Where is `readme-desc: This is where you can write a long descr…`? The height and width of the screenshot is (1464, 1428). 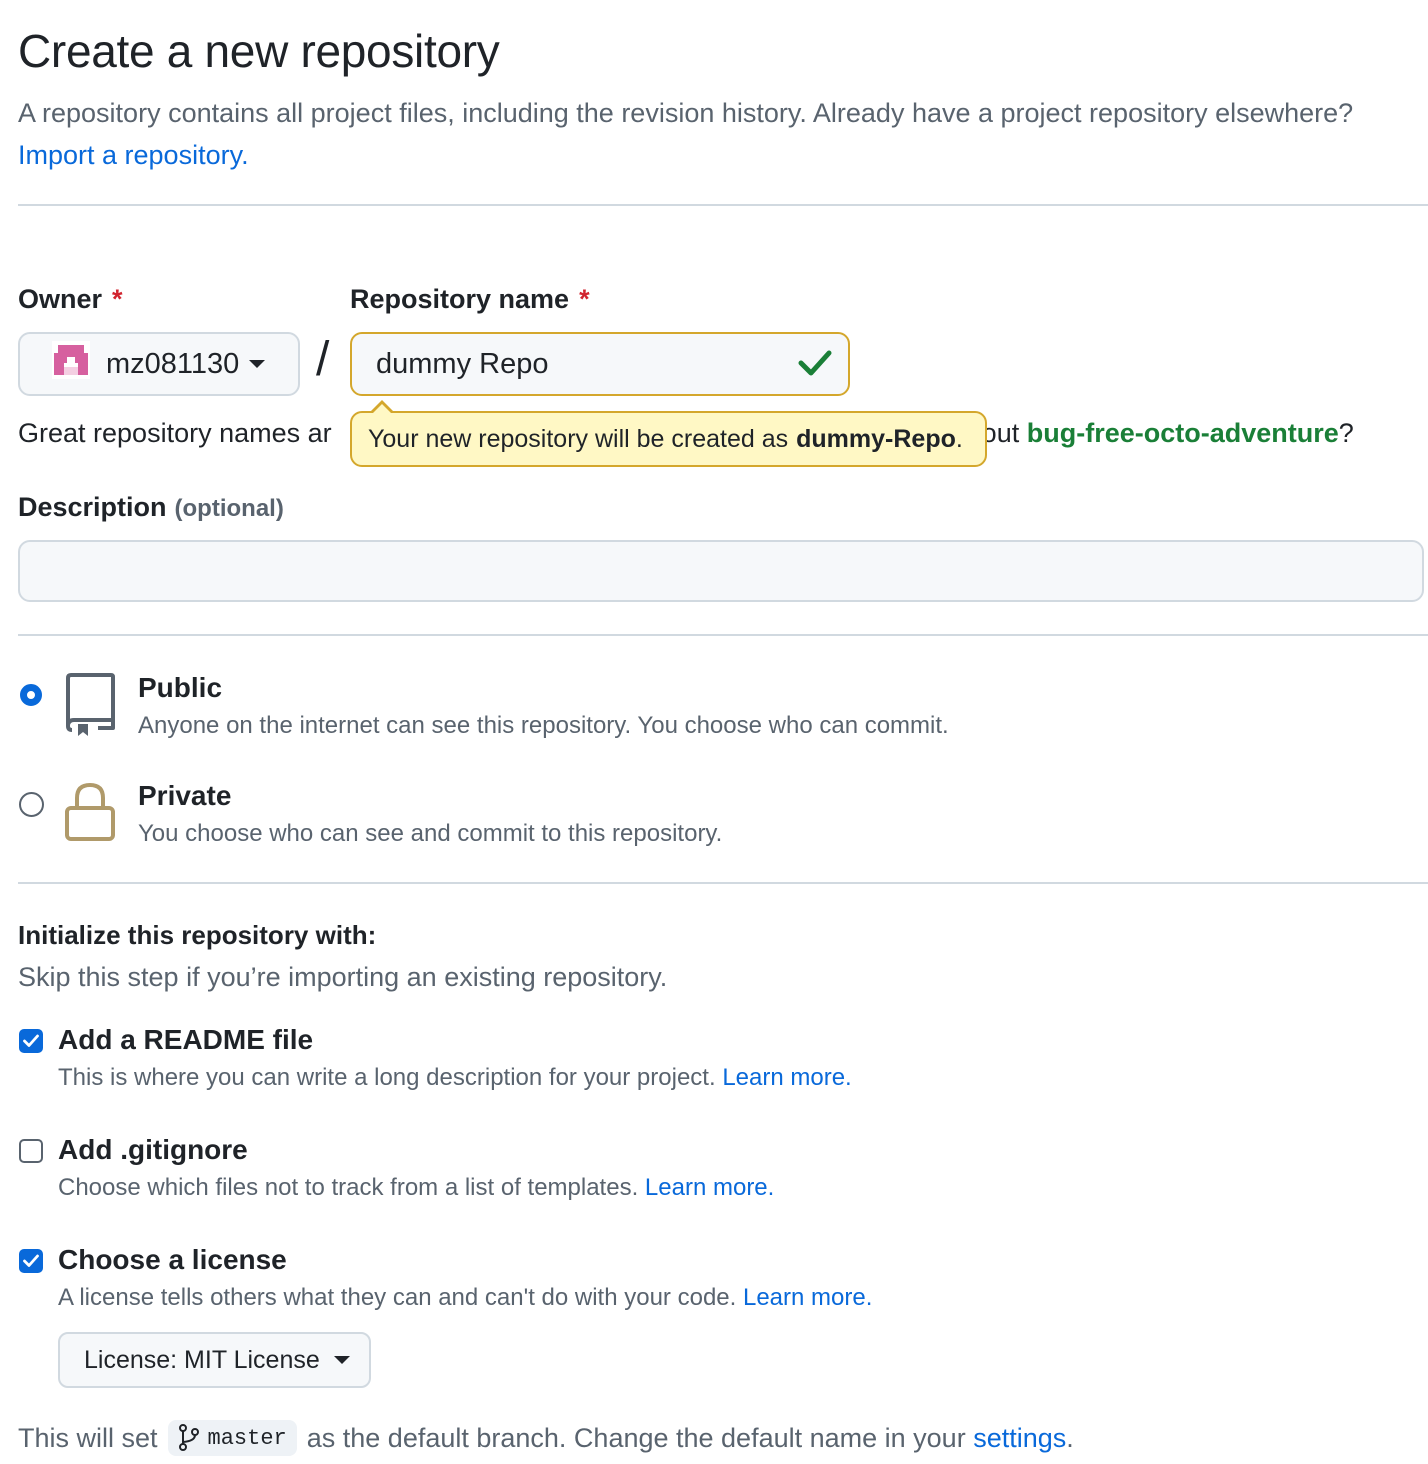 readme-desc: This is where you can write a long descr… is located at coordinates (455, 1078).